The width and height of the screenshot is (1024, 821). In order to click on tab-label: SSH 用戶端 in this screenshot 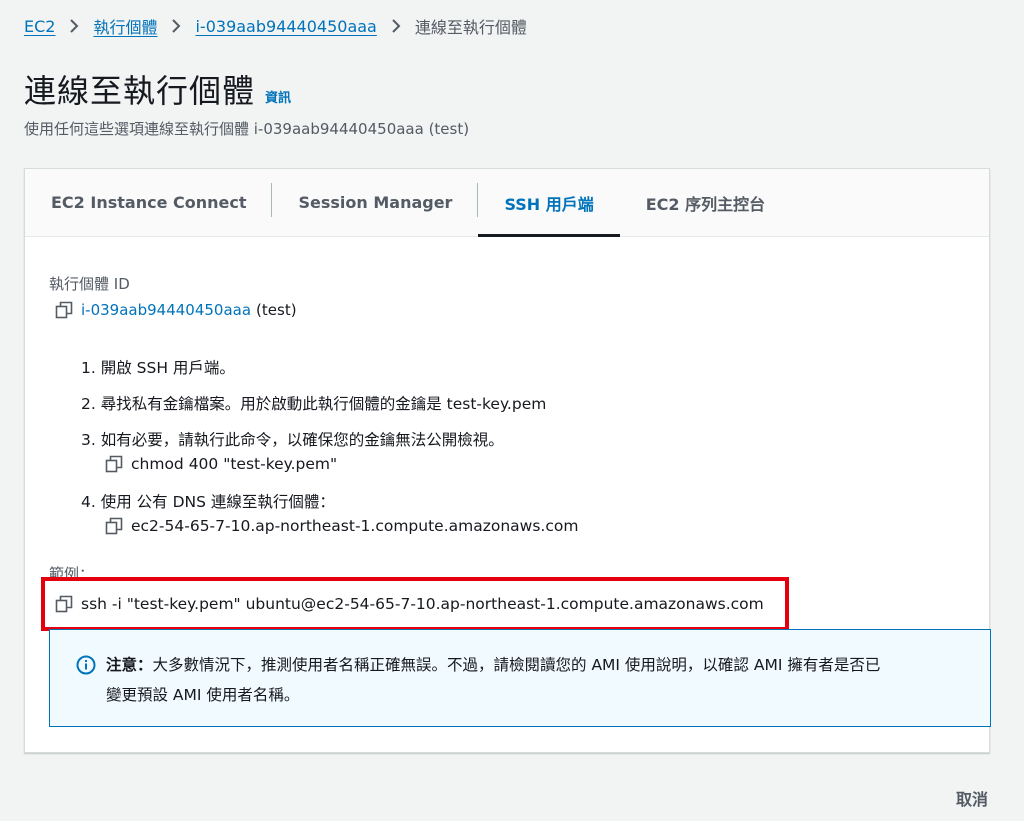, I will do `click(549, 204)`.